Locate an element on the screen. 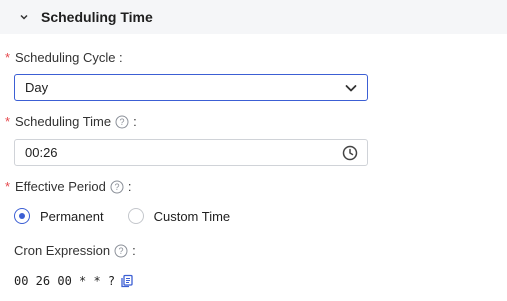 This screenshot has width=507, height=301. clock-icon is located at coordinates (350, 153).